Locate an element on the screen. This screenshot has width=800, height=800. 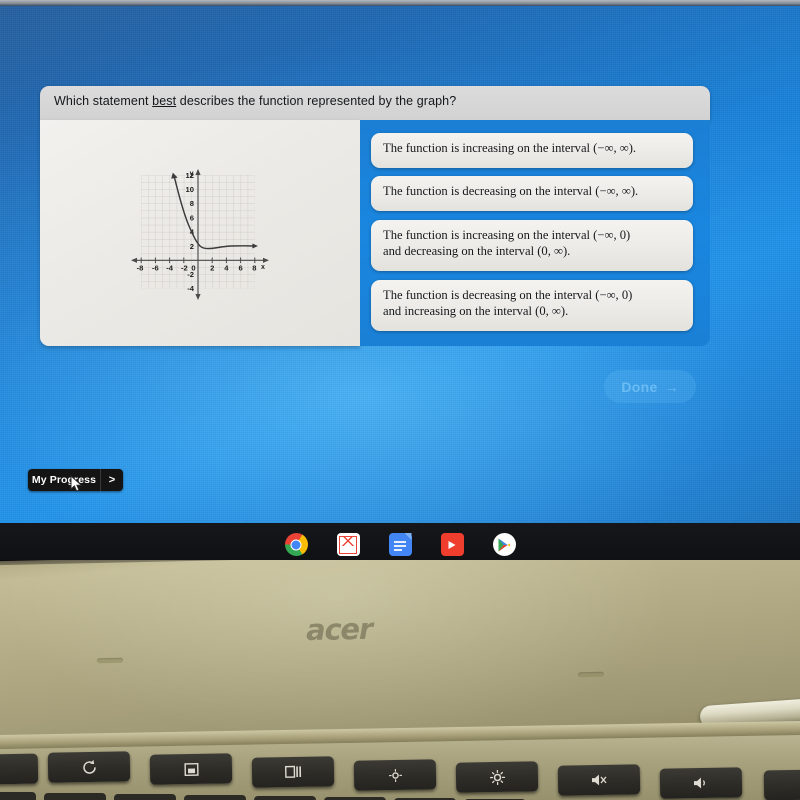
chrome-icon-center is located at coordinates (296, 544).